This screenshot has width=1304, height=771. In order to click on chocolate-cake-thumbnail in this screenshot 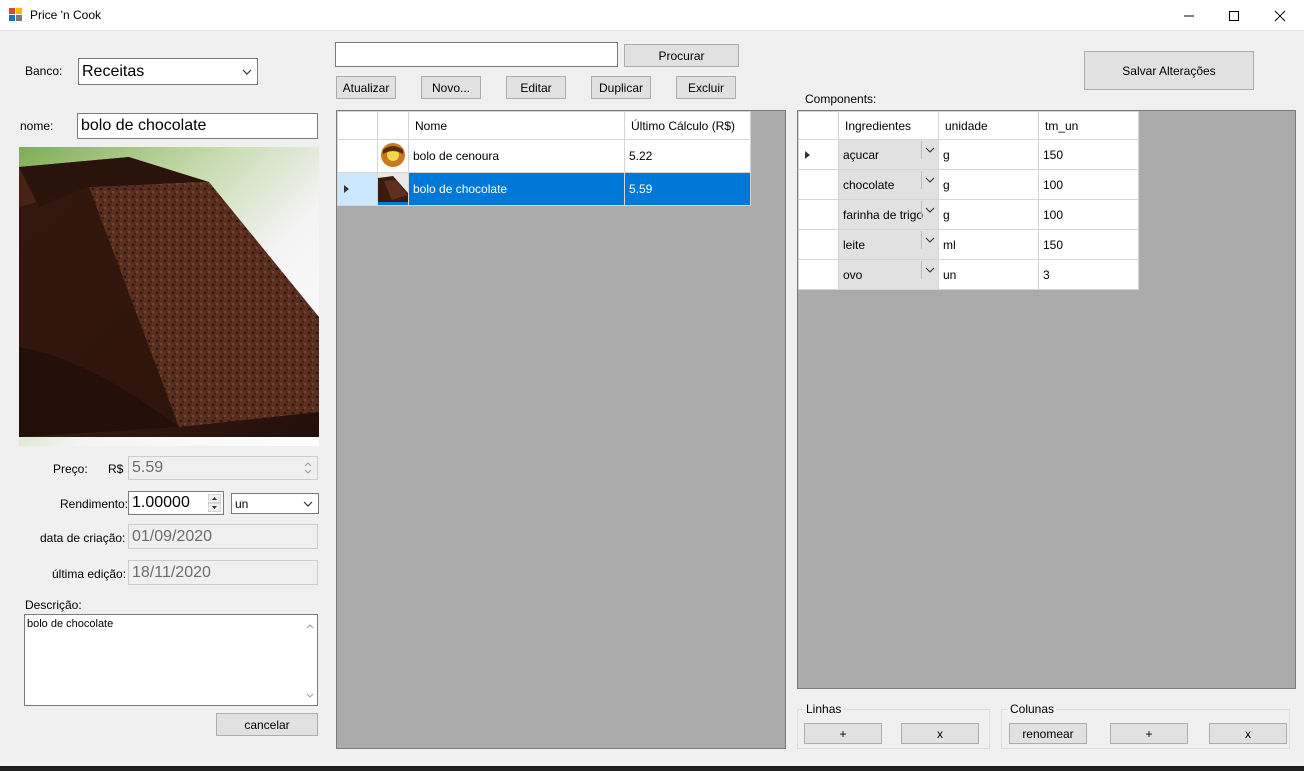, I will do `click(393, 187)`.